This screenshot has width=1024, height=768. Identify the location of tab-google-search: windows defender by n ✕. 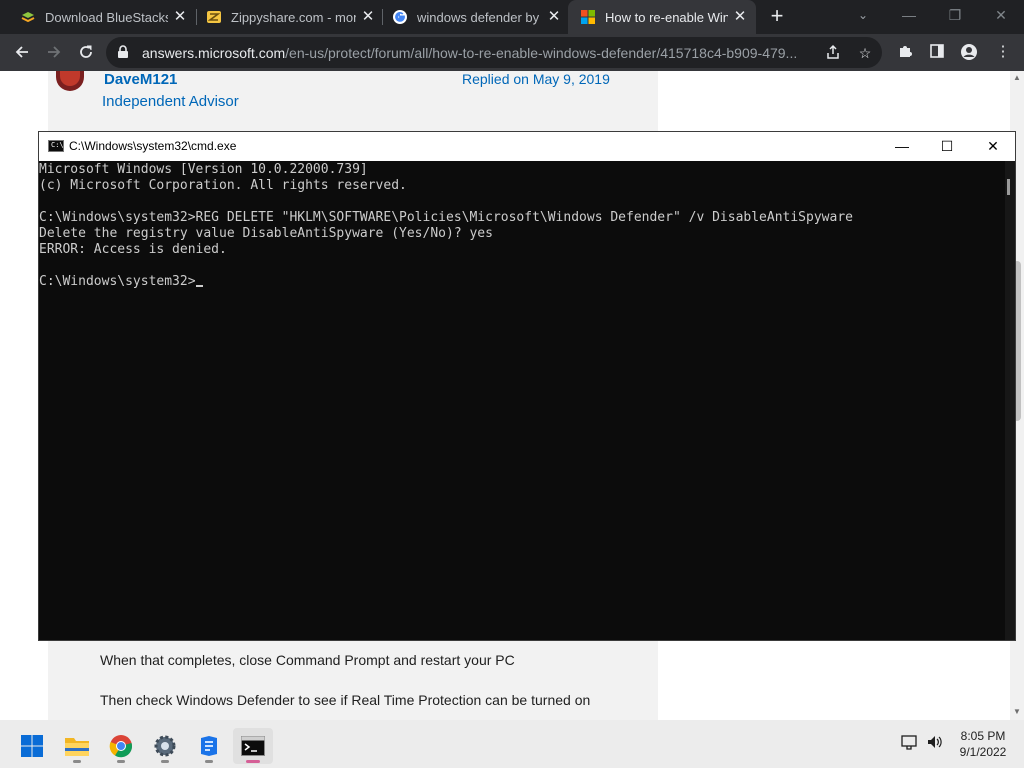
(473, 17).